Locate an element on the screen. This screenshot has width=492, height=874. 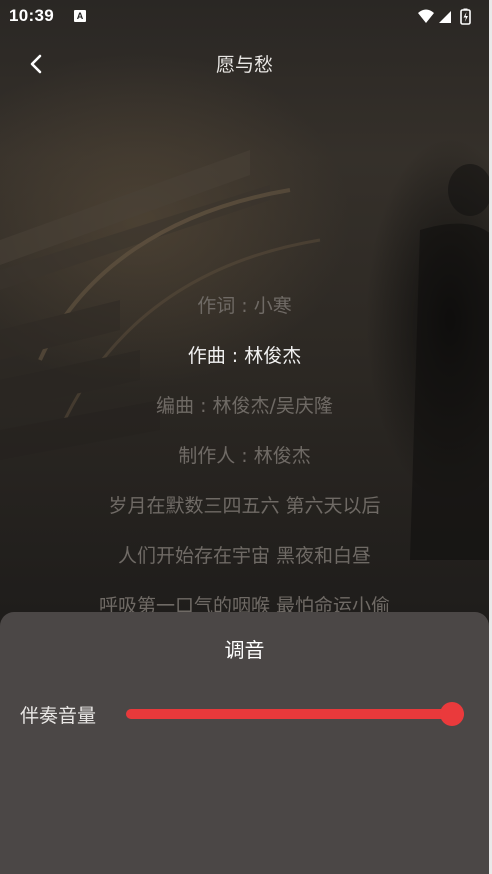
battery-charging-icon is located at coordinates (465, 16).